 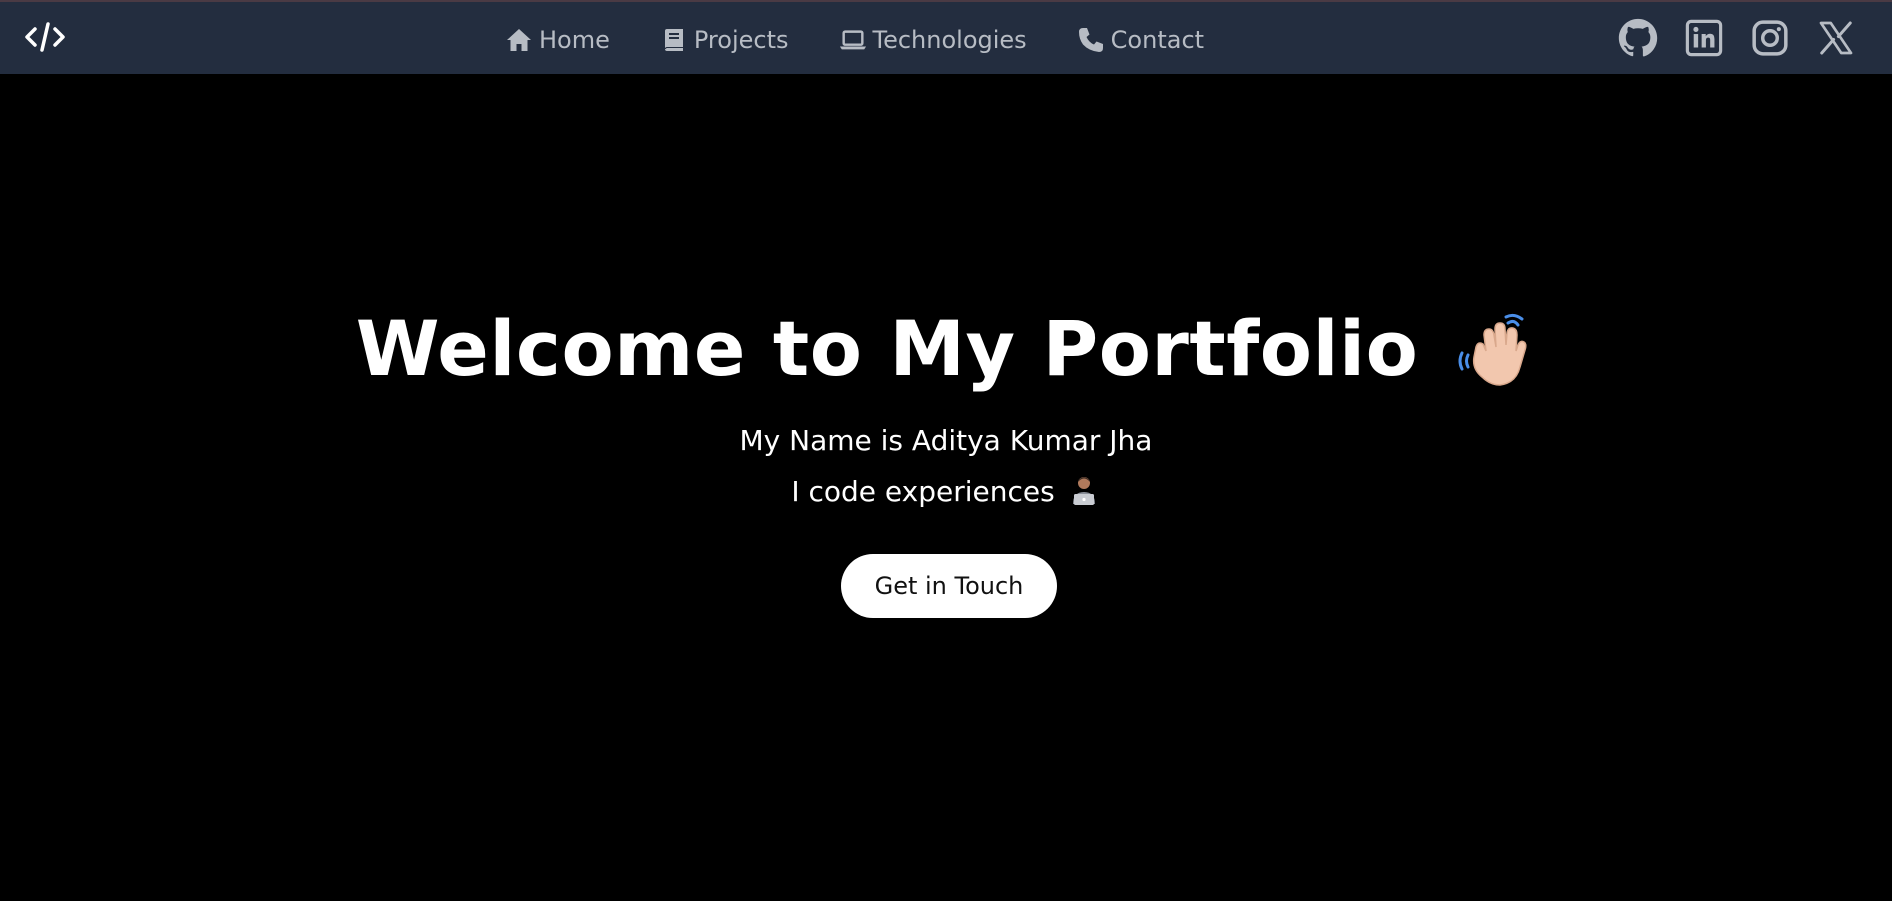 I want to click on social-links, so click(x=1724, y=38).